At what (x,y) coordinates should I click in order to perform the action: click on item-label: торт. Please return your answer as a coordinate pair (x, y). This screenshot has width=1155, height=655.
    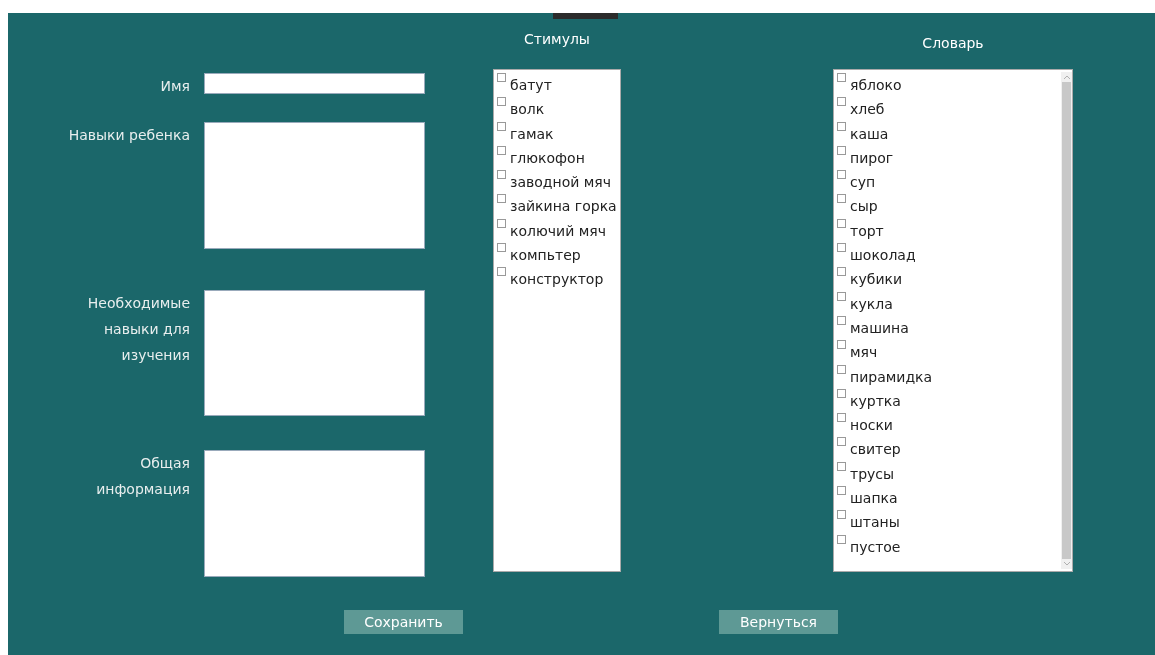
    Looking at the image, I should click on (867, 228).